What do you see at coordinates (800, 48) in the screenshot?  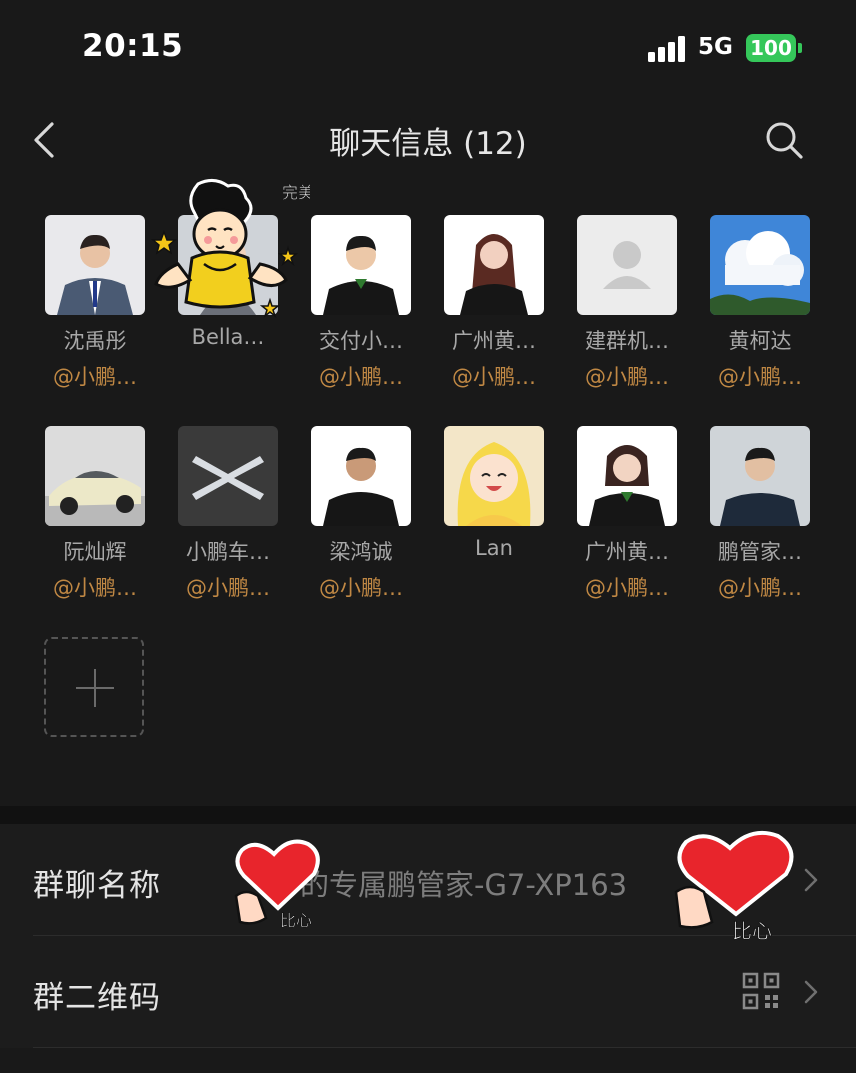 I see `battery-tip` at bounding box center [800, 48].